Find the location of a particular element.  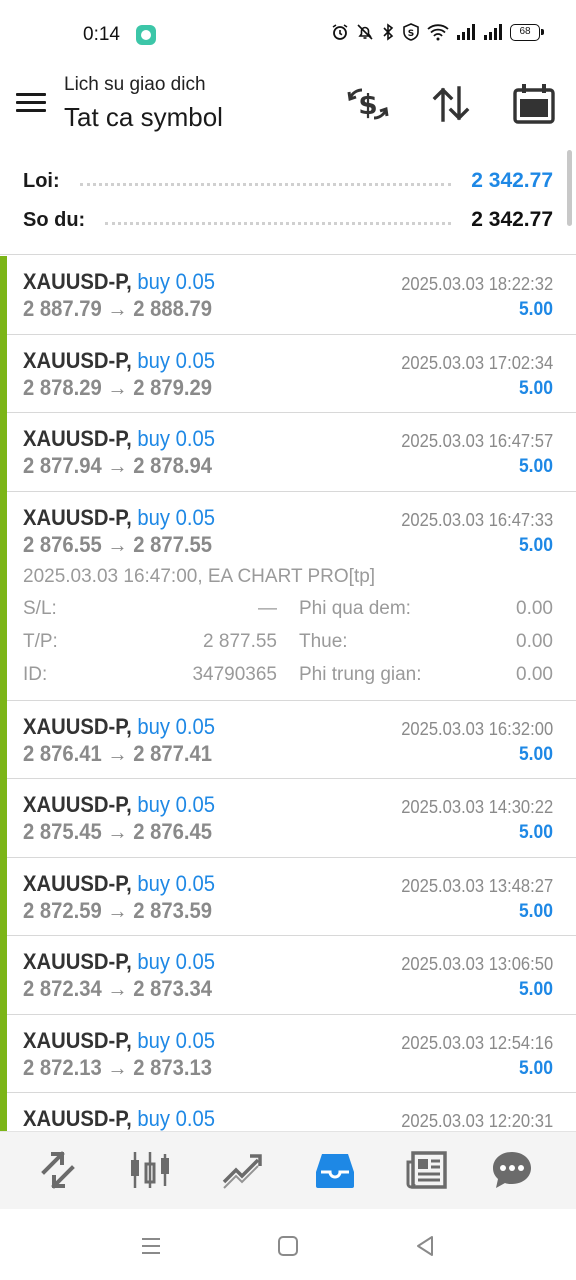

tax-label: Thue: is located at coordinates (323, 641).